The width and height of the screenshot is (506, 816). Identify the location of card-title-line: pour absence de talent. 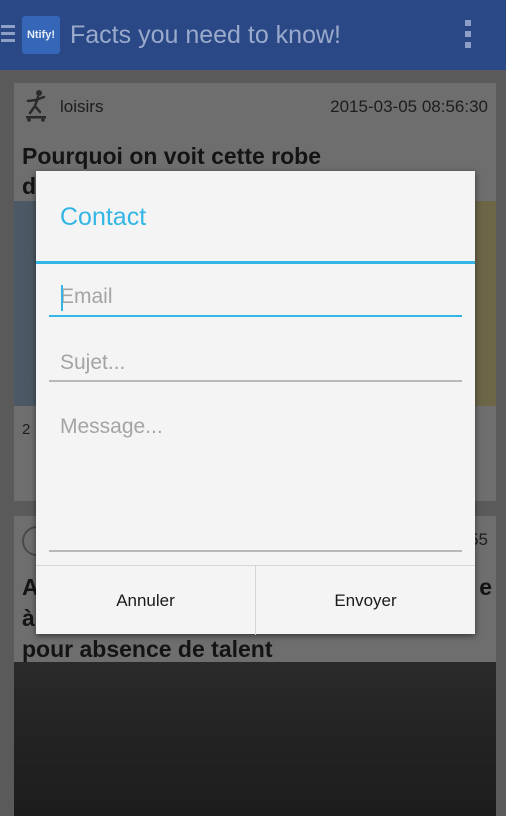
(147, 649).